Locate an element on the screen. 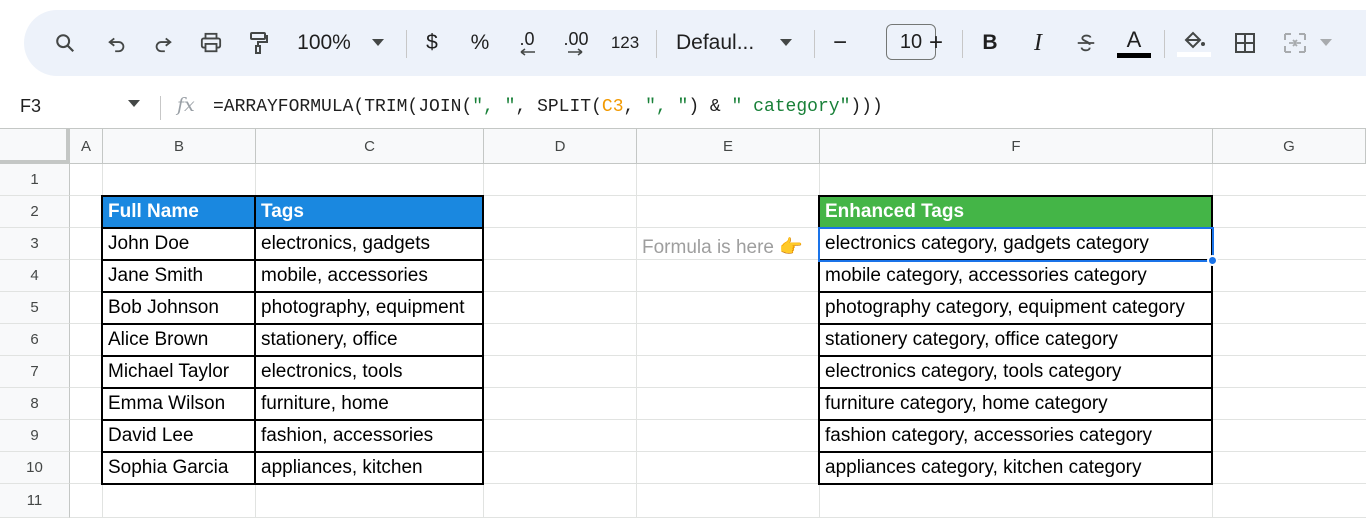 Image resolution: width=1366 pixels, height=518 pixels. formula-part: ))) is located at coordinates (866, 107).